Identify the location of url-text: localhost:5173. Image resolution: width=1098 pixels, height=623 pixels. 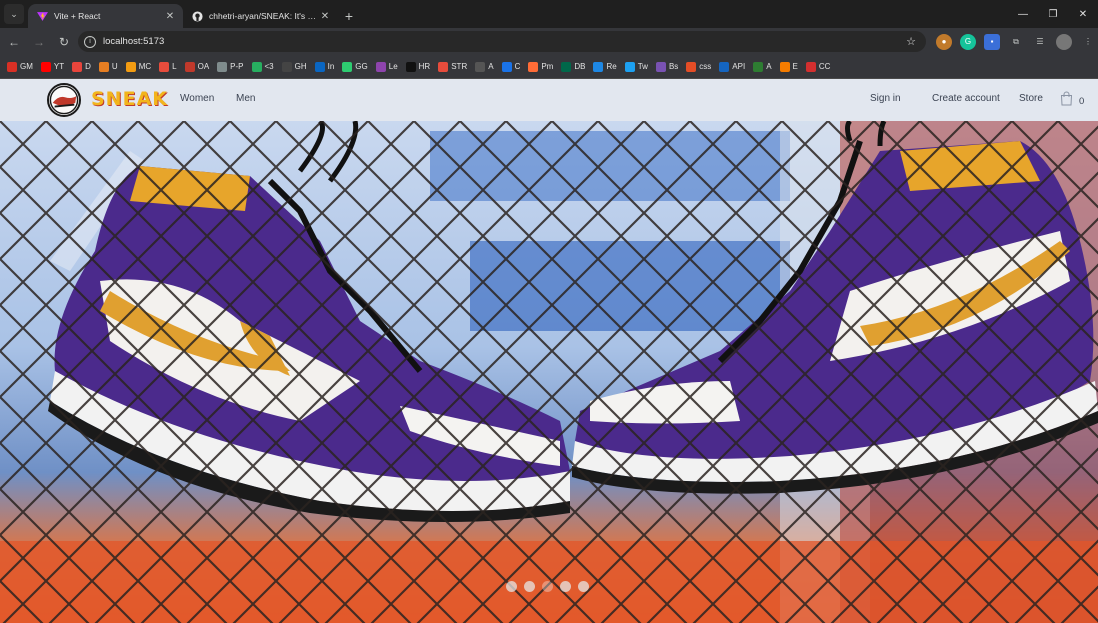
(134, 41).